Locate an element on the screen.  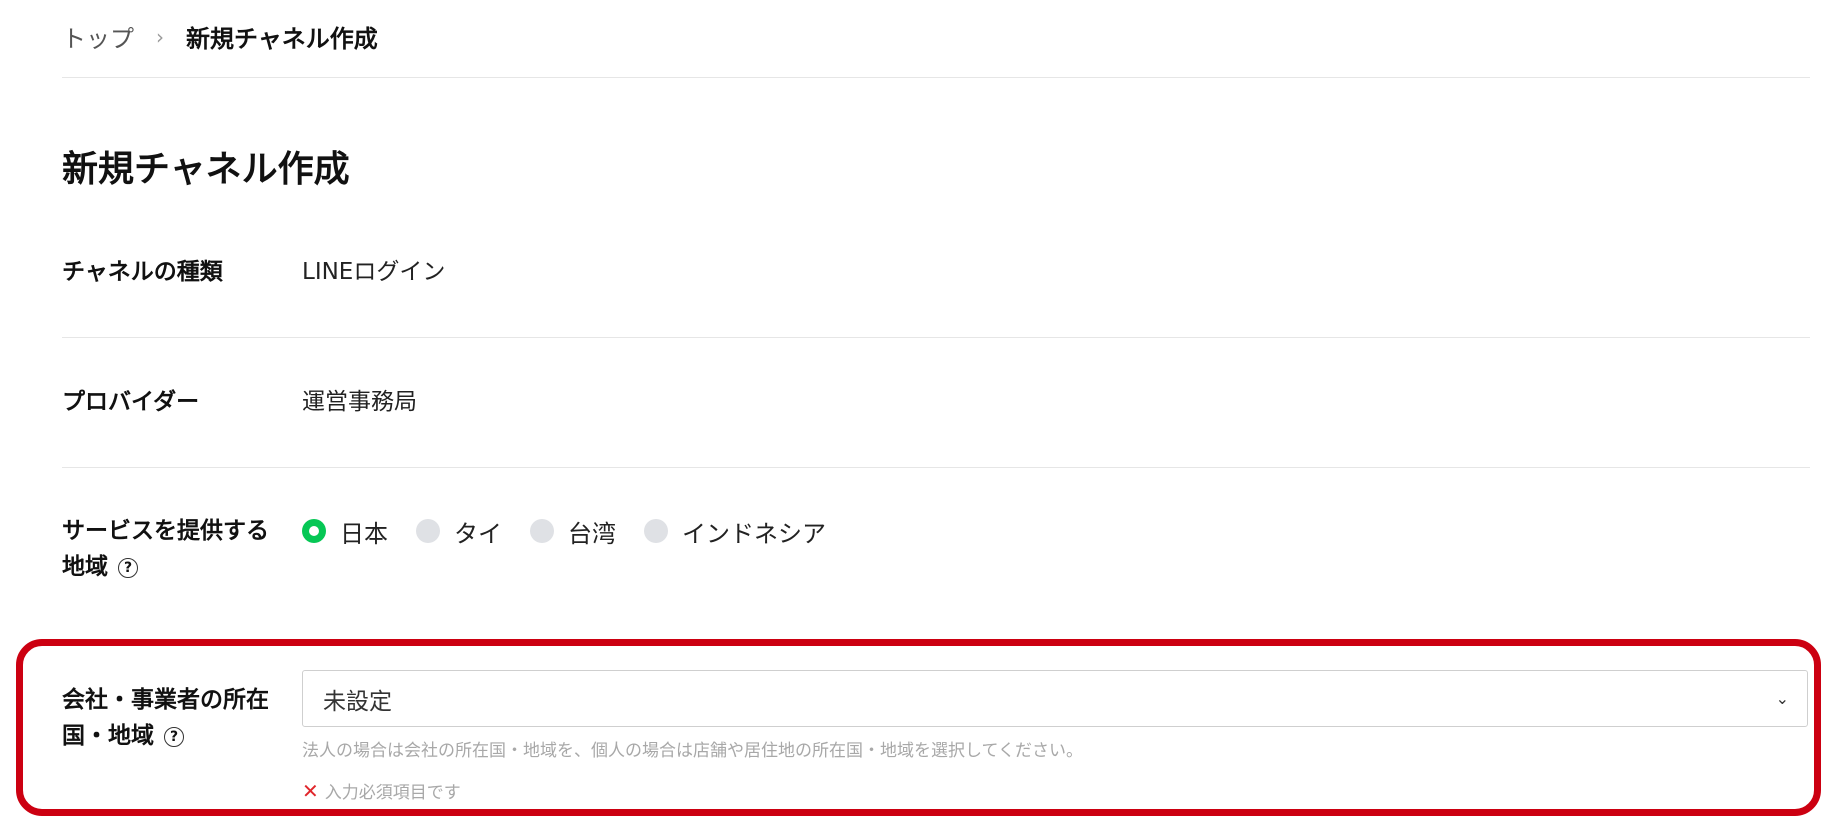
select-value: 未設定 is located at coordinates (357, 701).